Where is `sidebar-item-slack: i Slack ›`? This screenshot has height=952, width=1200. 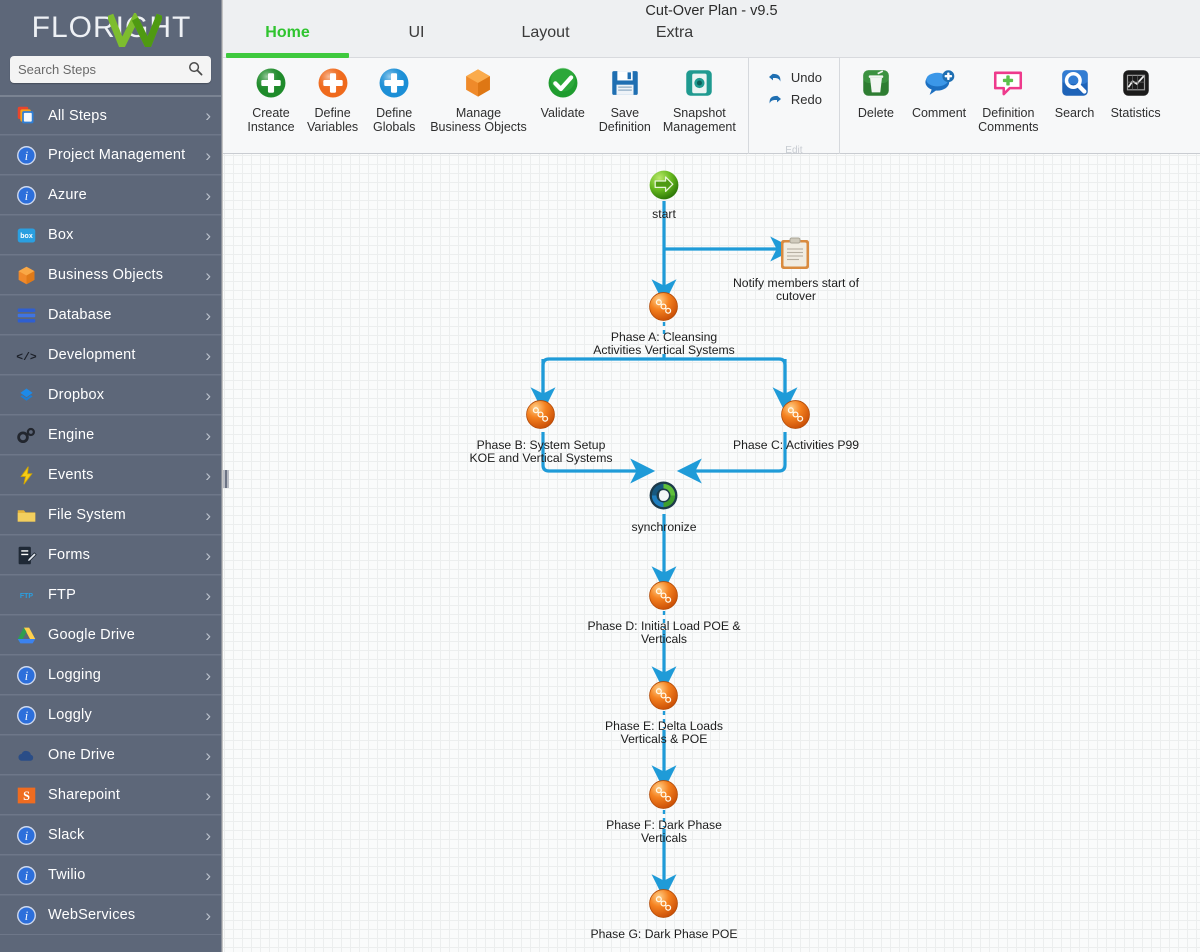
sidebar-item-slack: i Slack › is located at coordinates (110, 835).